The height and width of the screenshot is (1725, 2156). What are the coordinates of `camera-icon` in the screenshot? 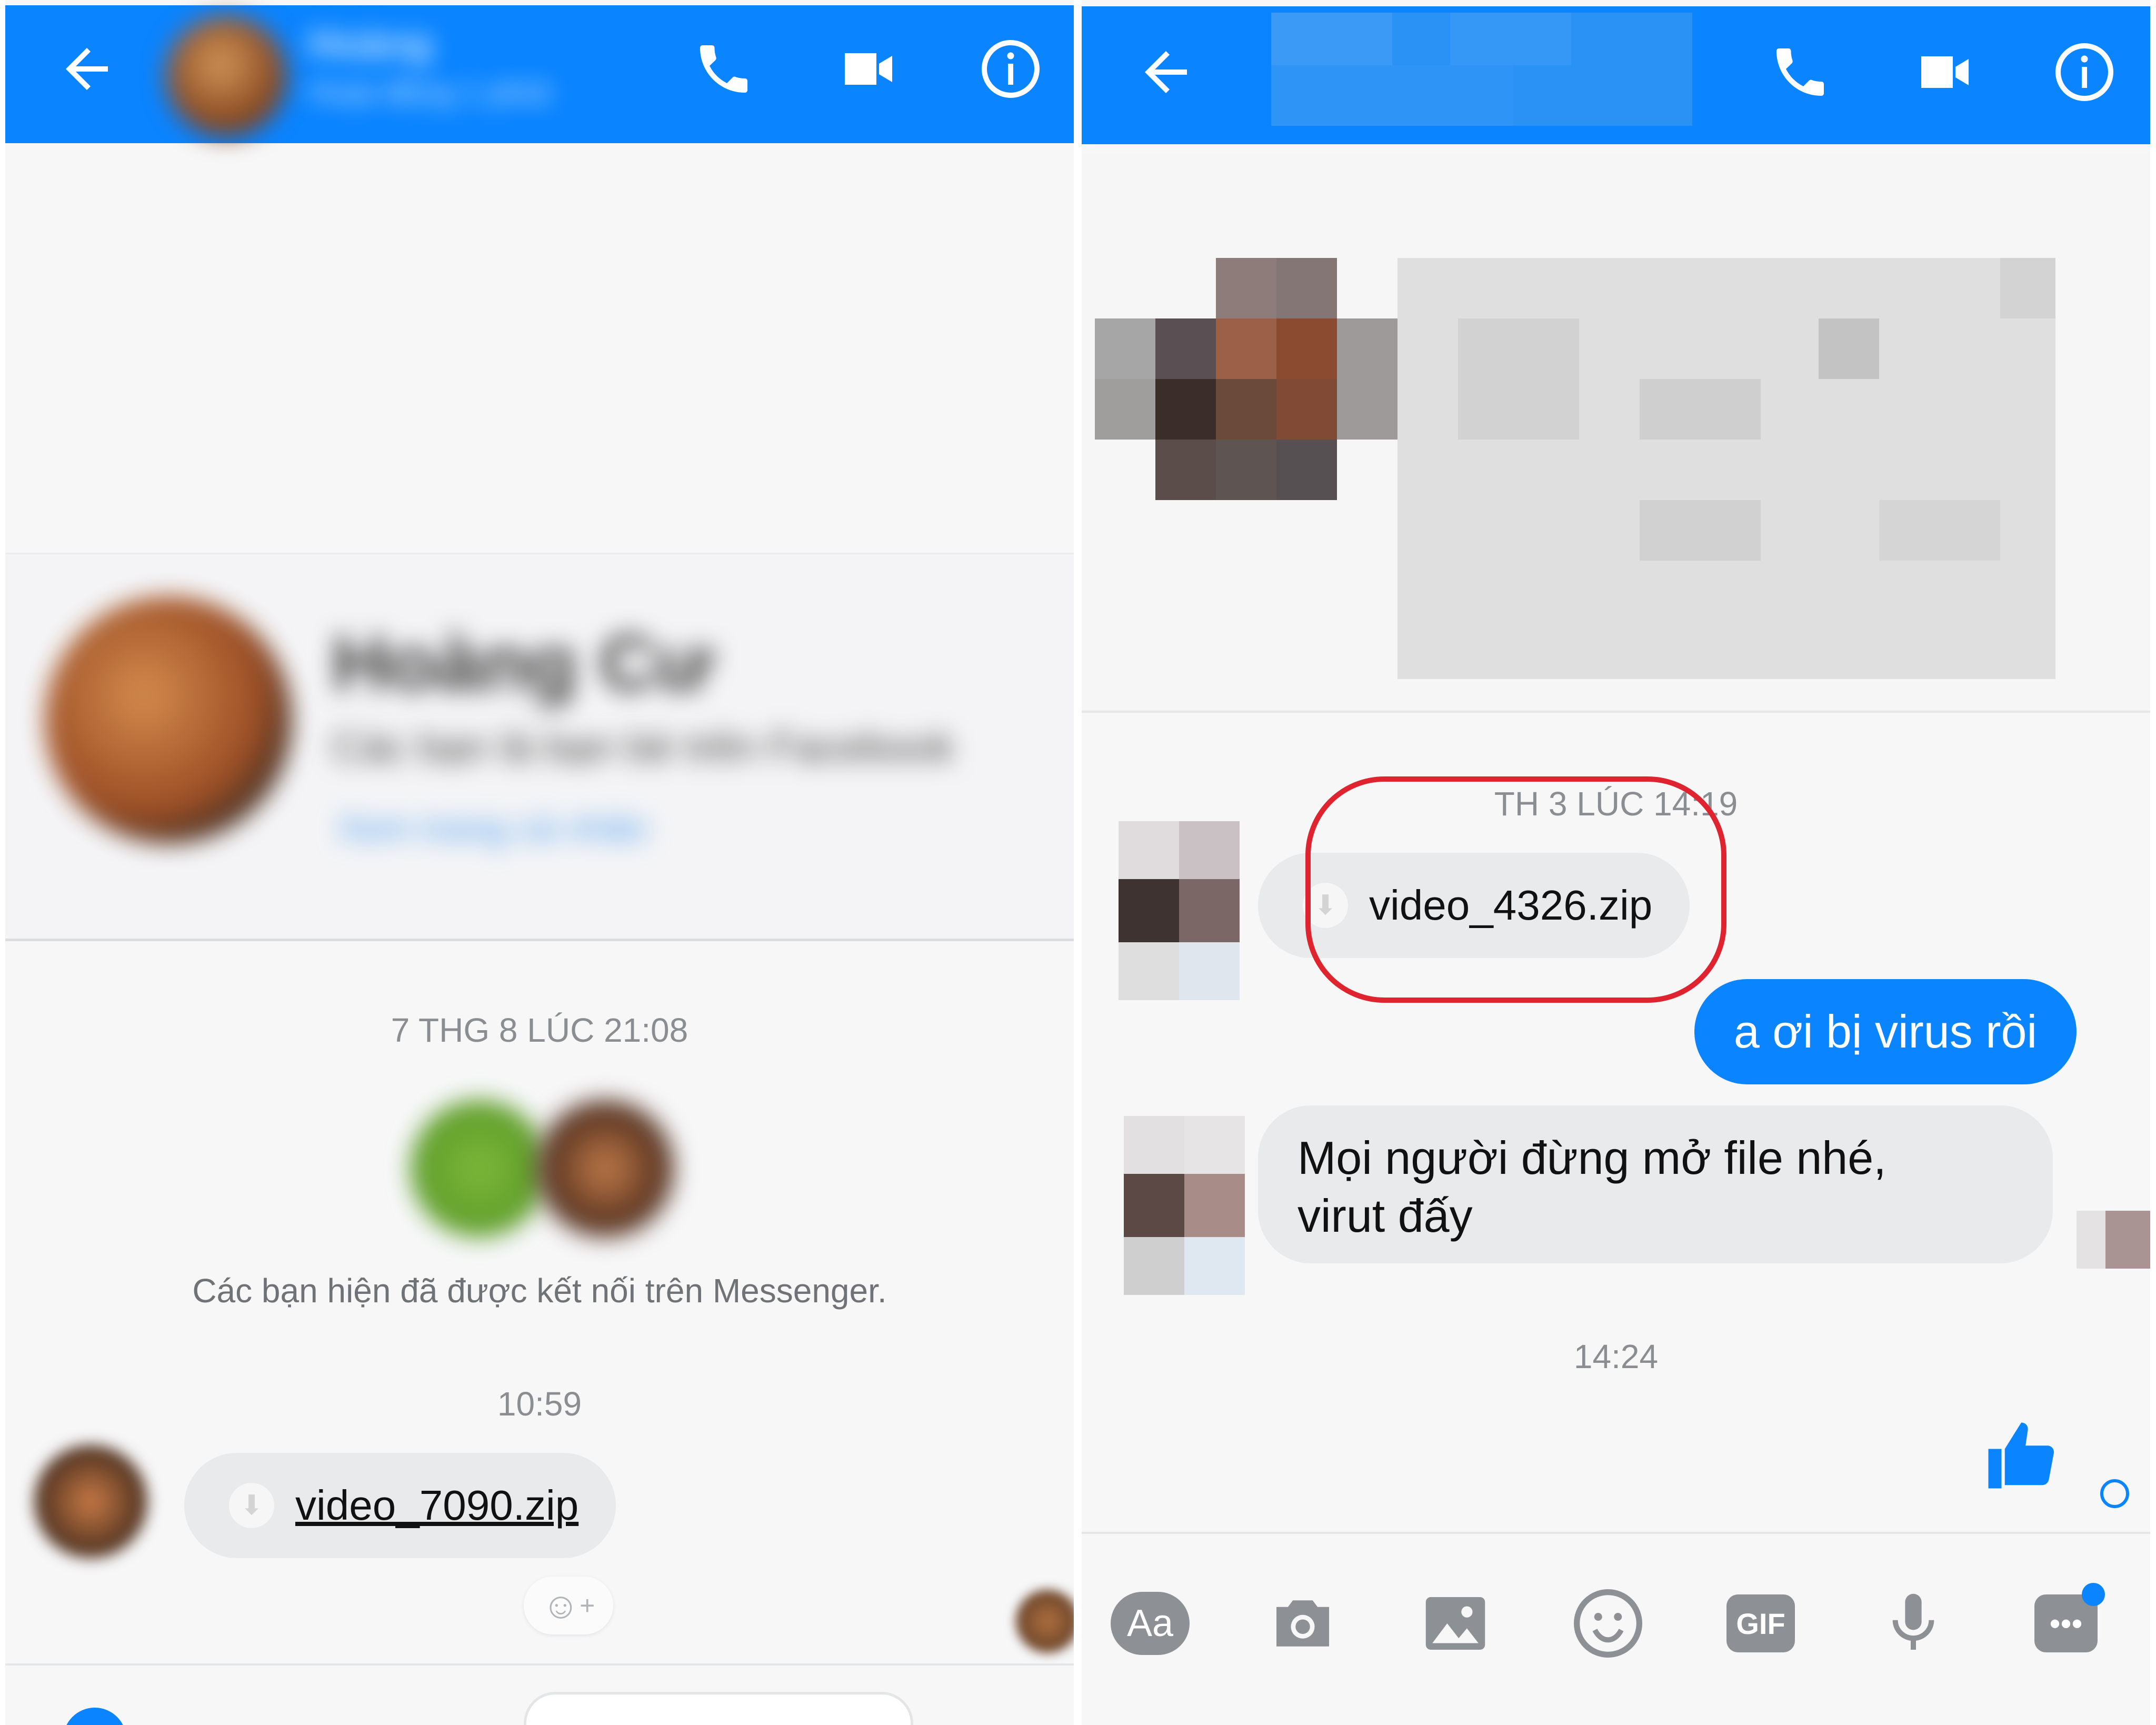 It's located at (1302, 1623).